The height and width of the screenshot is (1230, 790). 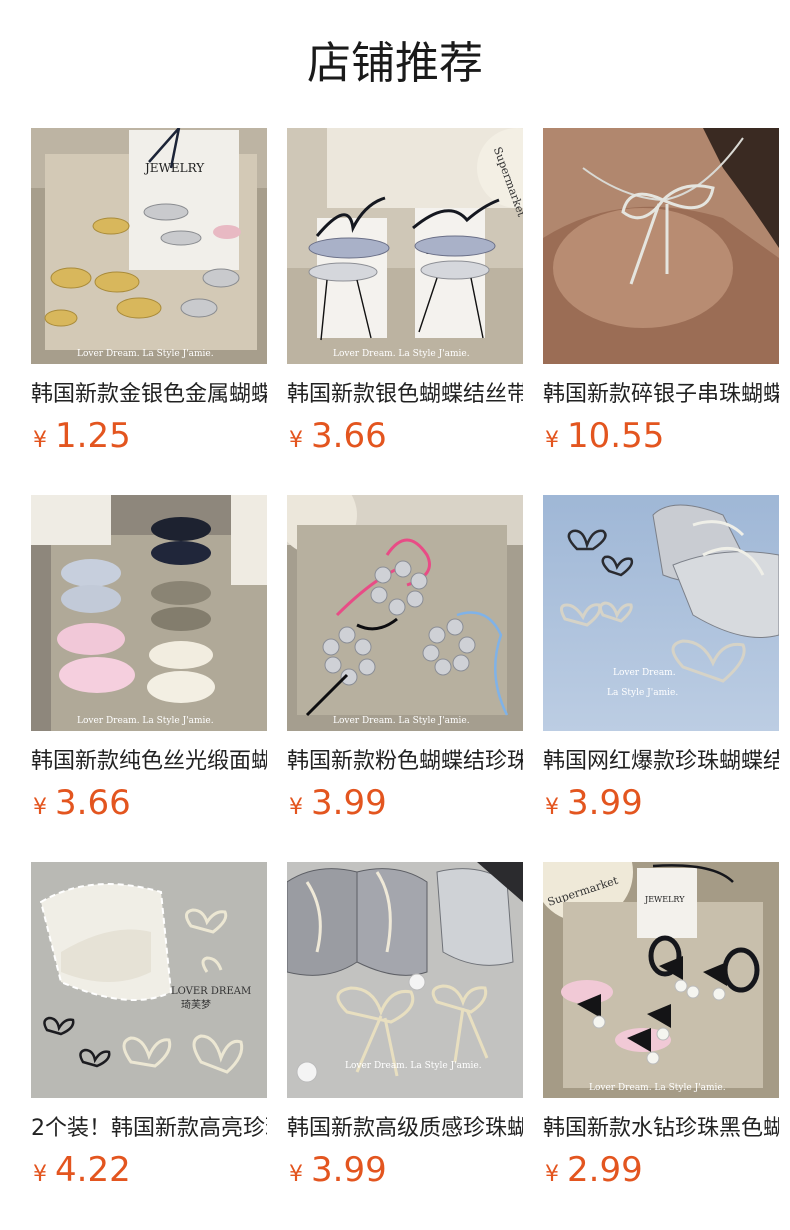 What do you see at coordinates (93, 436) in the screenshot?
I see `price-amount: 1.25` at bounding box center [93, 436].